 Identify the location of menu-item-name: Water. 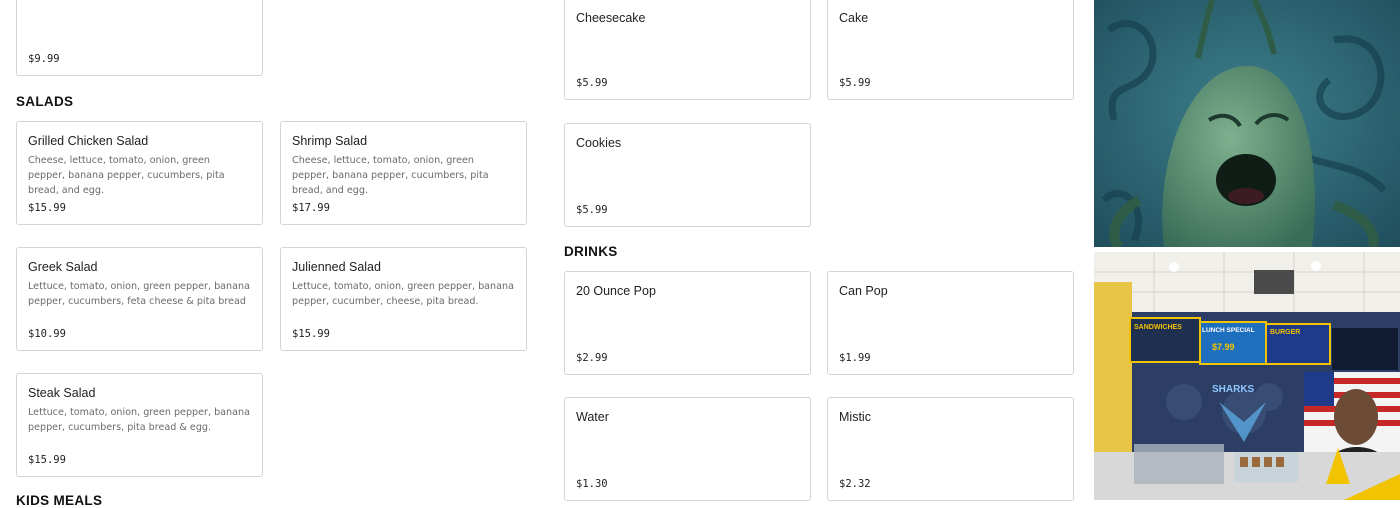
(592, 417).